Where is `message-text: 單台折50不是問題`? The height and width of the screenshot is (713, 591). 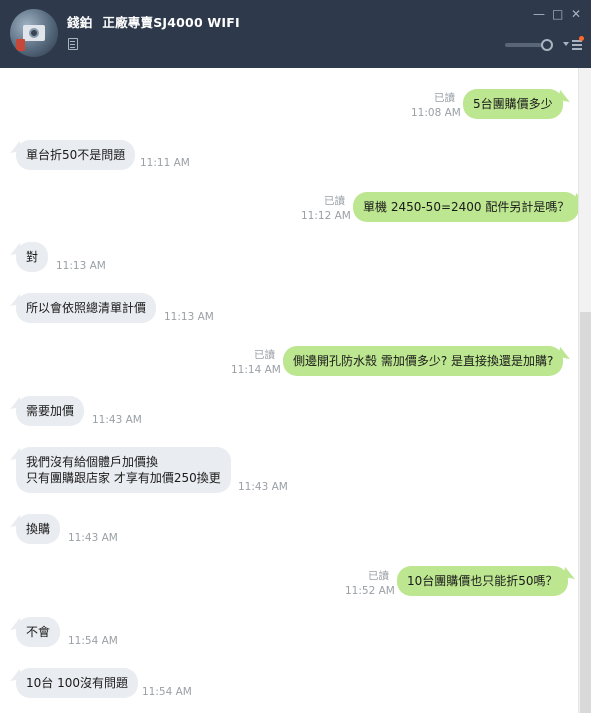 message-text: 單台折50不是問題 is located at coordinates (76, 155).